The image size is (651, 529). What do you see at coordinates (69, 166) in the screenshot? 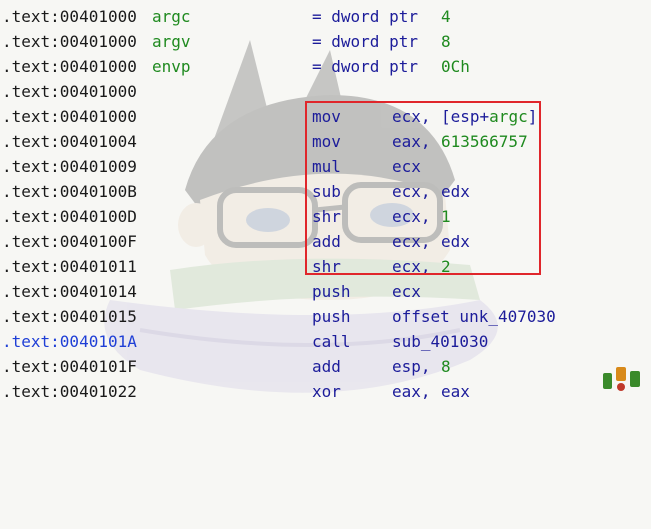
I see `address: .text:00401009` at bounding box center [69, 166].